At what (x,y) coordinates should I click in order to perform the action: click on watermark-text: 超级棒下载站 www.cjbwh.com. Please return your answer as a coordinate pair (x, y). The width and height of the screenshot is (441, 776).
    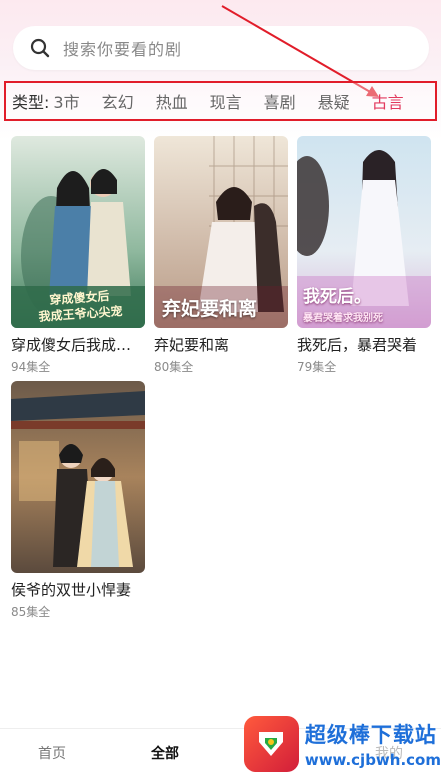
    Looking at the image, I should click on (372, 745).